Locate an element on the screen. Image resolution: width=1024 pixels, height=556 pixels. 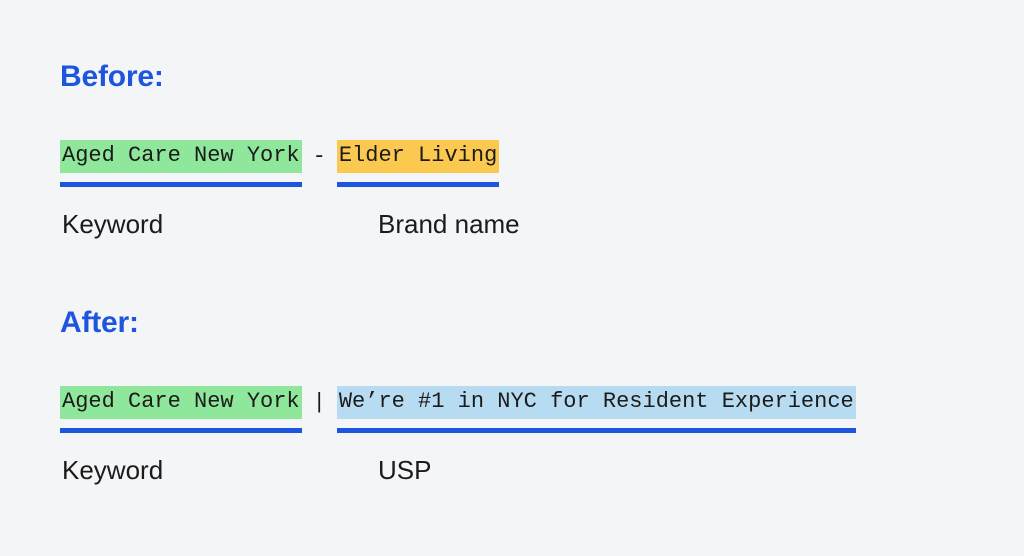
before-keyword-underline is located at coordinates (181, 184).